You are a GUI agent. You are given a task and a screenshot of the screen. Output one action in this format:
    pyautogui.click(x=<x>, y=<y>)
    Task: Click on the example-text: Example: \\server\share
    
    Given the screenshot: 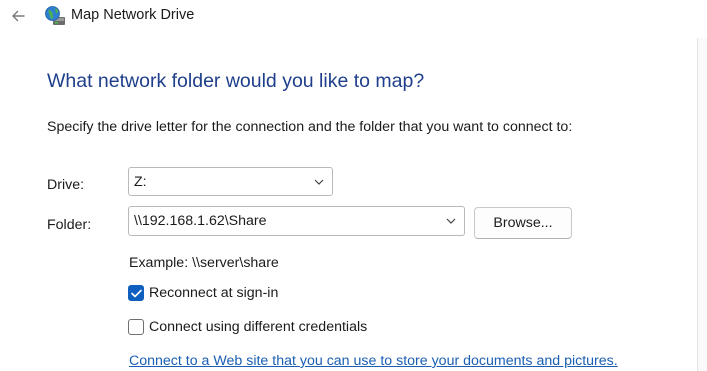 What is the action you would take?
    pyautogui.click(x=204, y=263)
    